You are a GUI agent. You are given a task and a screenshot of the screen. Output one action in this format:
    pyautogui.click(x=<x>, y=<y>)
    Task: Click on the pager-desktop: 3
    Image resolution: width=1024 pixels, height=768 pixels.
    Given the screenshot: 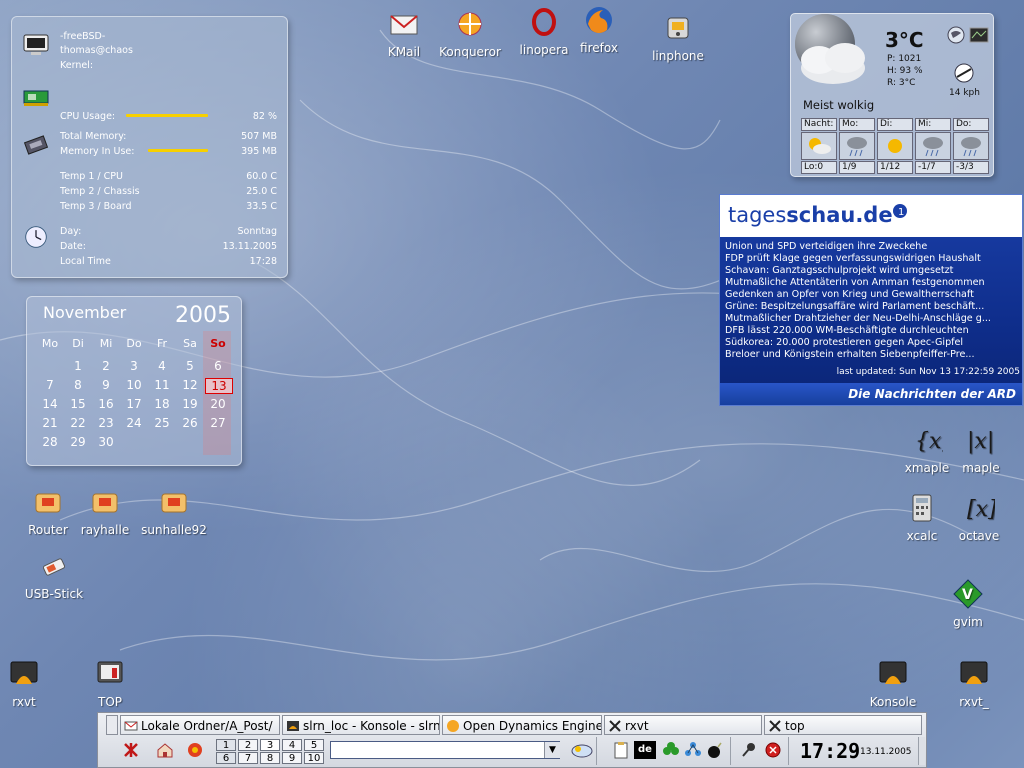 What is the action you would take?
    pyautogui.click(x=270, y=745)
    